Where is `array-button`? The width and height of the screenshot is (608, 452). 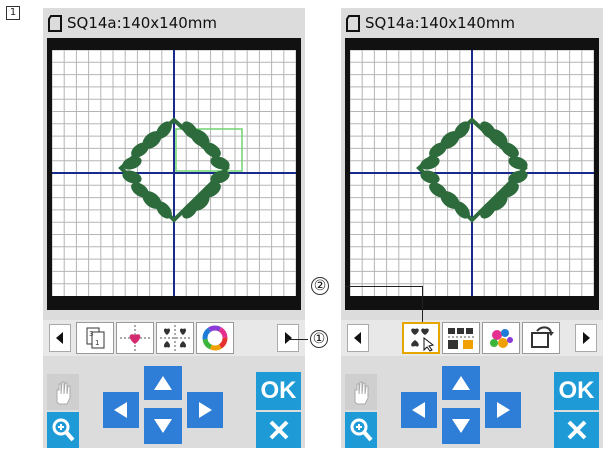 array-button is located at coordinates (461, 338).